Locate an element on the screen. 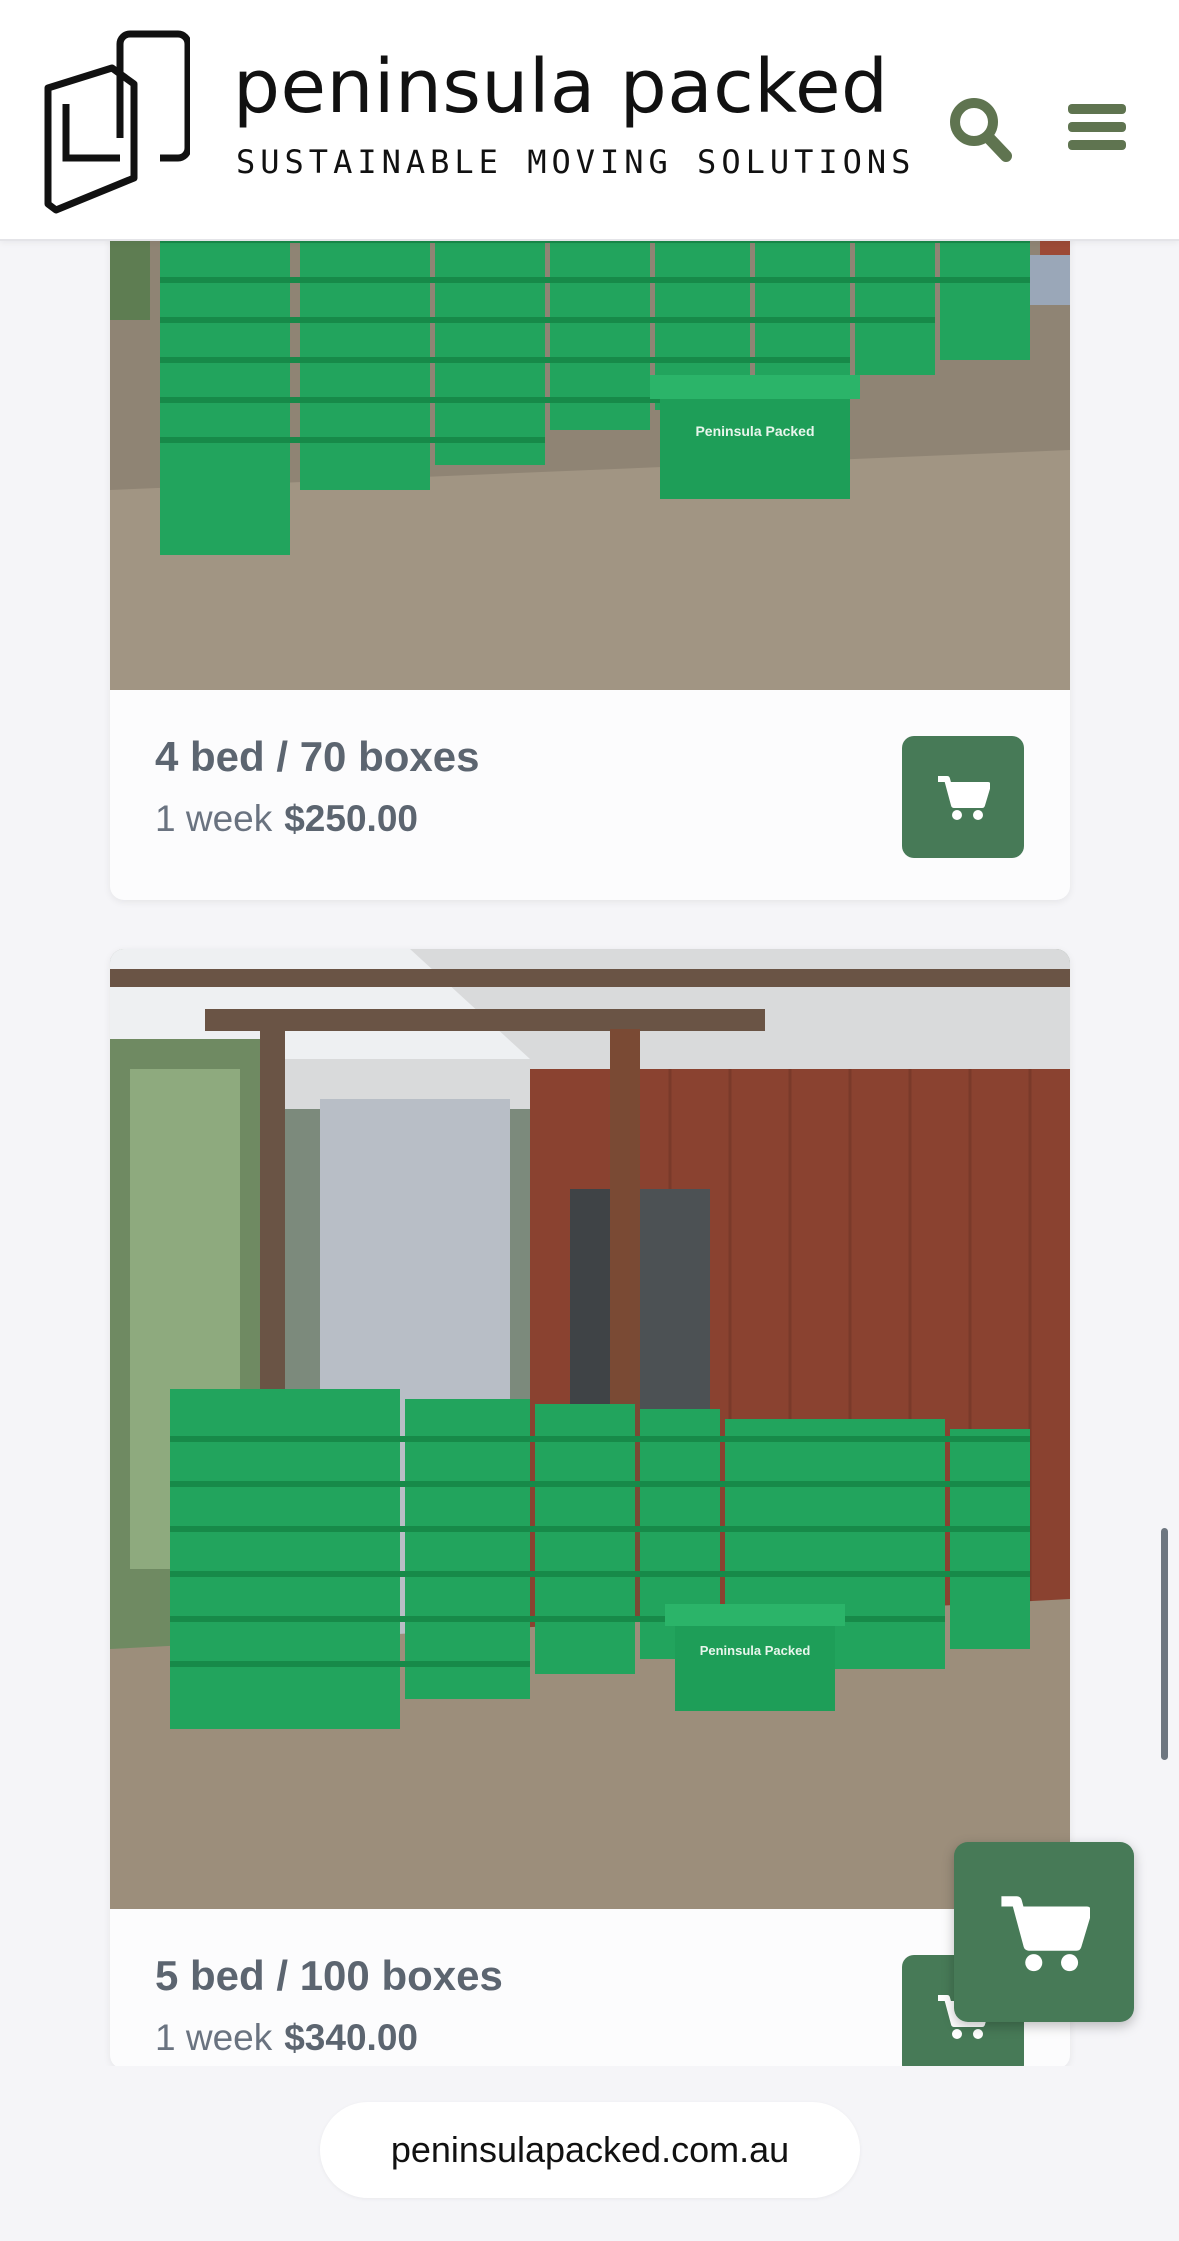 This screenshot has width=1179, height=2241. brand-tagline: SUSTAINABLE MOVING SOLUTIONS is located at coordinates (576, 162).